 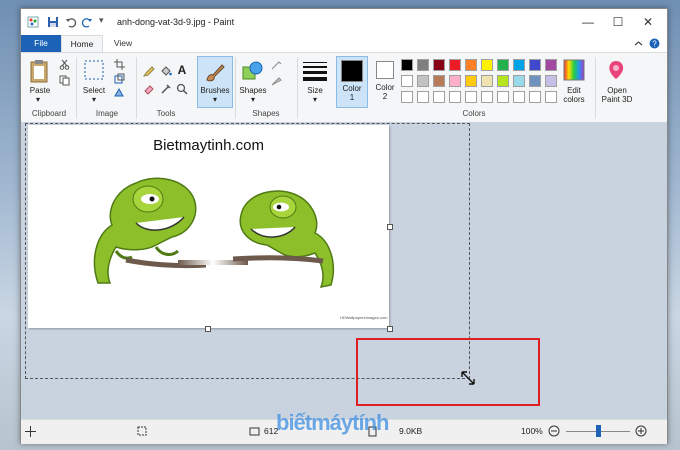 I want to click on paint3d-icon, so click(x=616, y=70).